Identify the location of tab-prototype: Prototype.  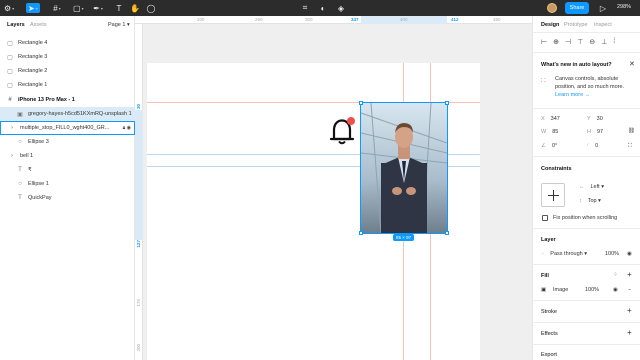
(576, 25).